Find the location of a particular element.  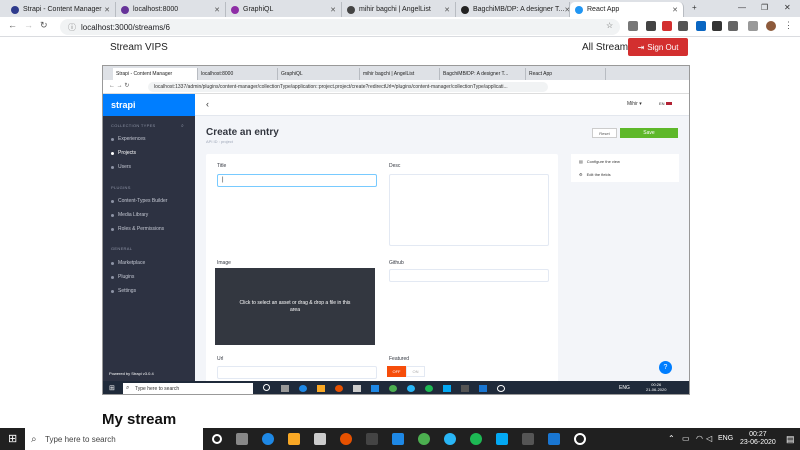

back-icon: ← is located at coordinates (12, 25).